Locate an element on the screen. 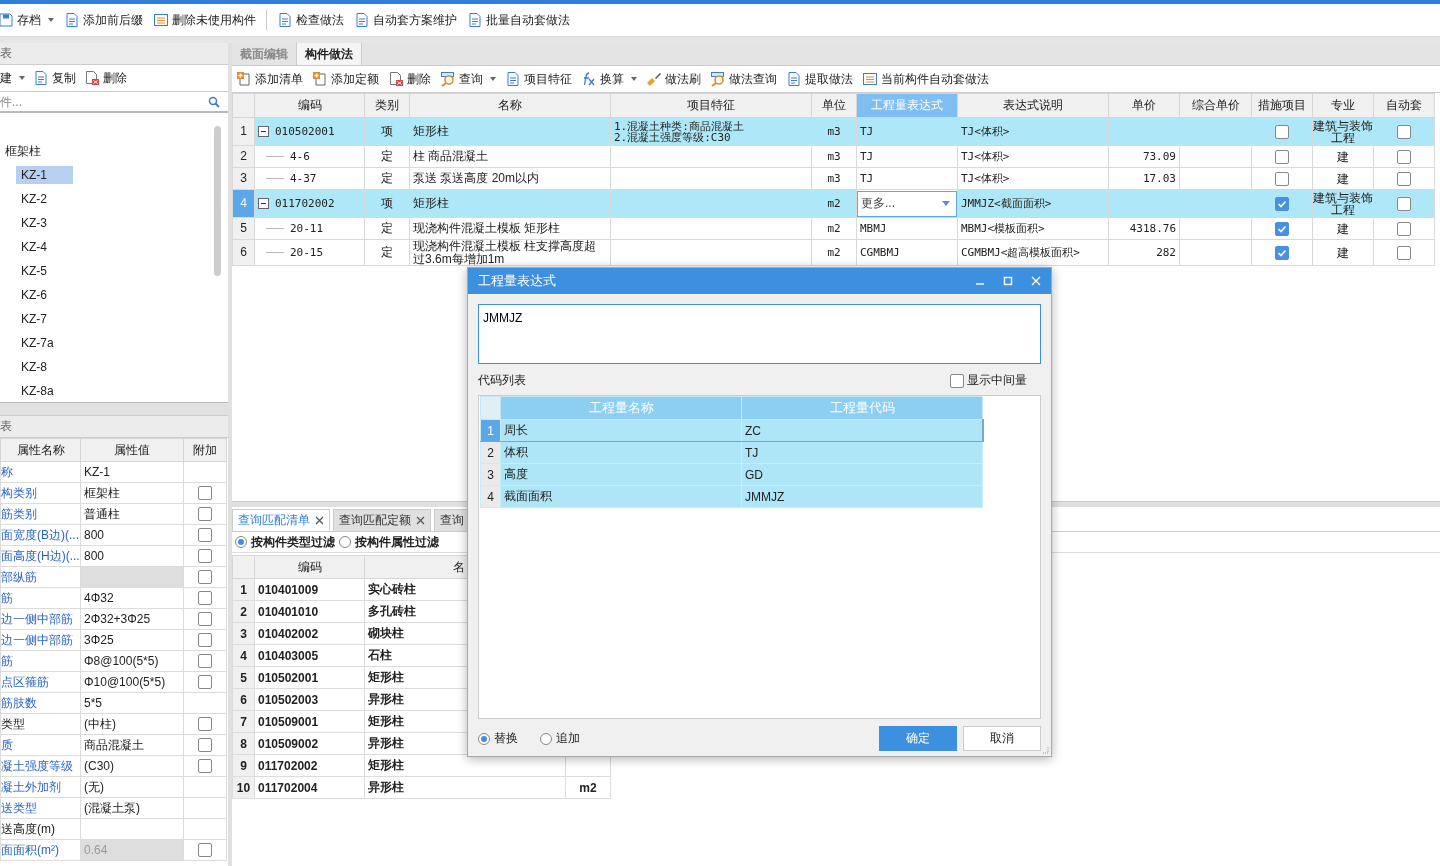  resize-grip-icon is located at coordinates (1045, 750).